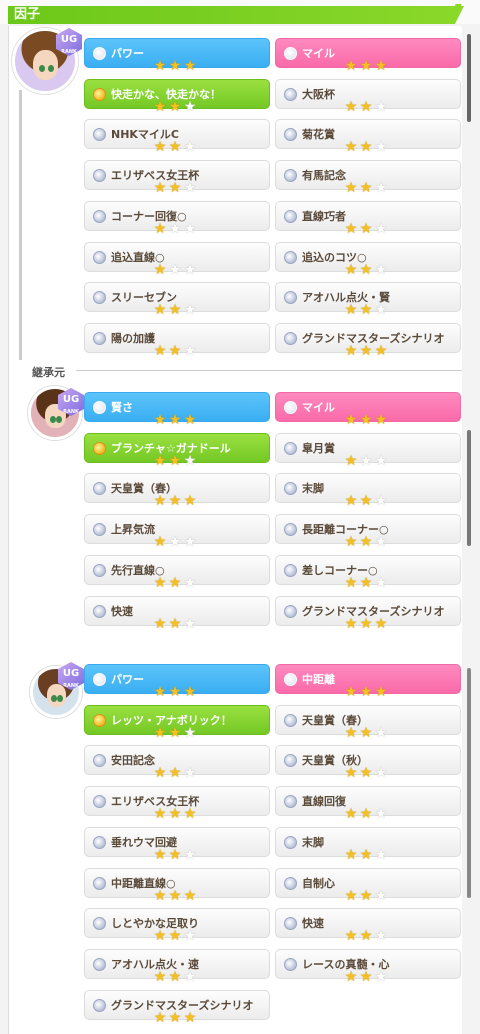 Image resolution: width=480 pixels, height=1034 pixels. Describe the element at coordinates (318, 883) in the screenshot. I see `factor-label: 自制心` at that location.